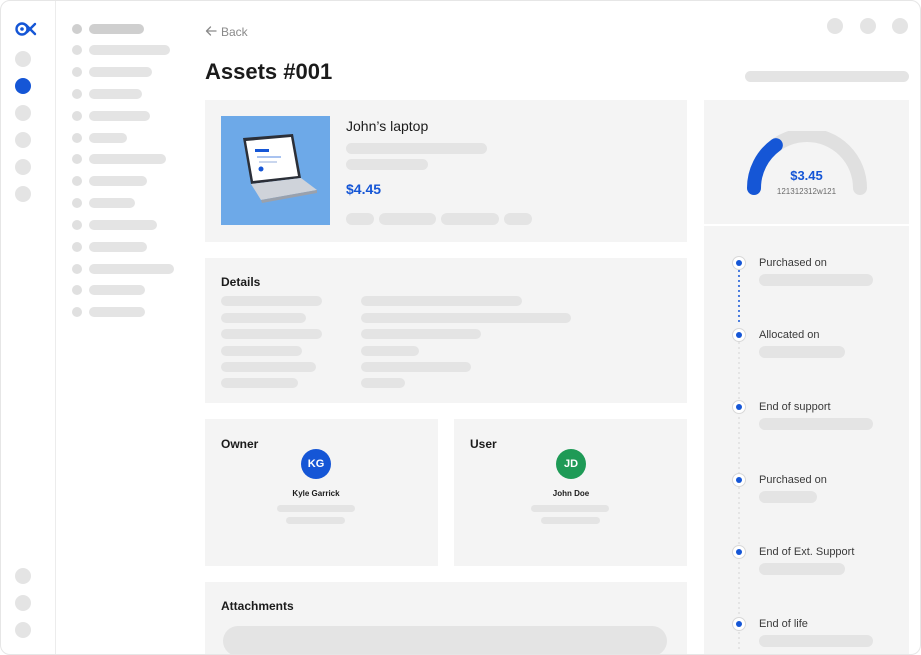 Image resolution: width=921 pixels, height=655 pixels. I want to click on timeline-label: End of support, so click(795, 407).